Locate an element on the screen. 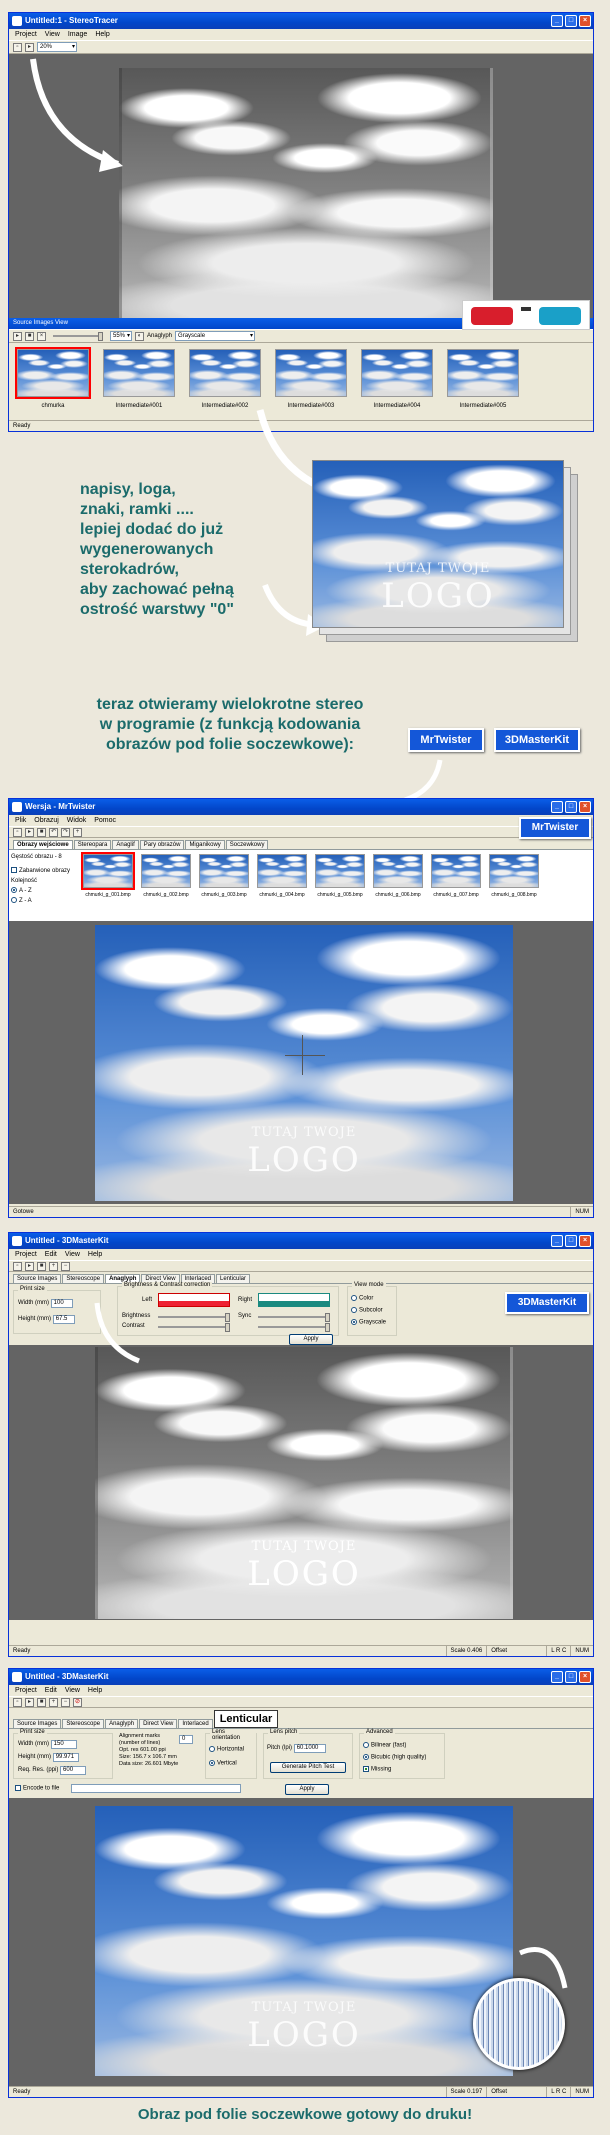 Image resolution: width=610 pixels, height=2135 pixels. tab-lenticular: Soczewkowy is located at coordinates (247, 844).